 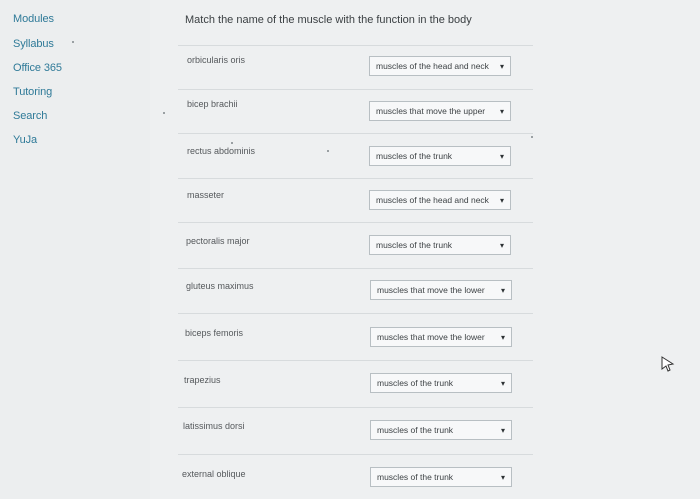 I want to click on term-label: masseter, so click(x=206, y=195).